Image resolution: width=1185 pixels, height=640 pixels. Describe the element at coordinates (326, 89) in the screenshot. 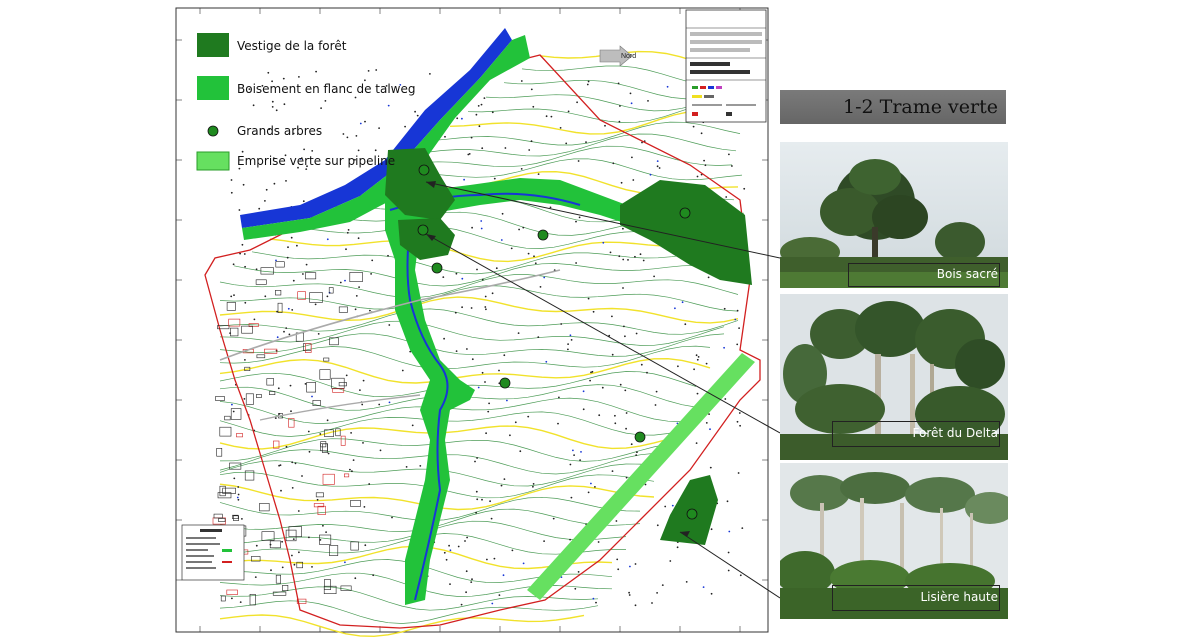

I see `legend-label-talweg: Boisement en flanc de talweg` at that location.